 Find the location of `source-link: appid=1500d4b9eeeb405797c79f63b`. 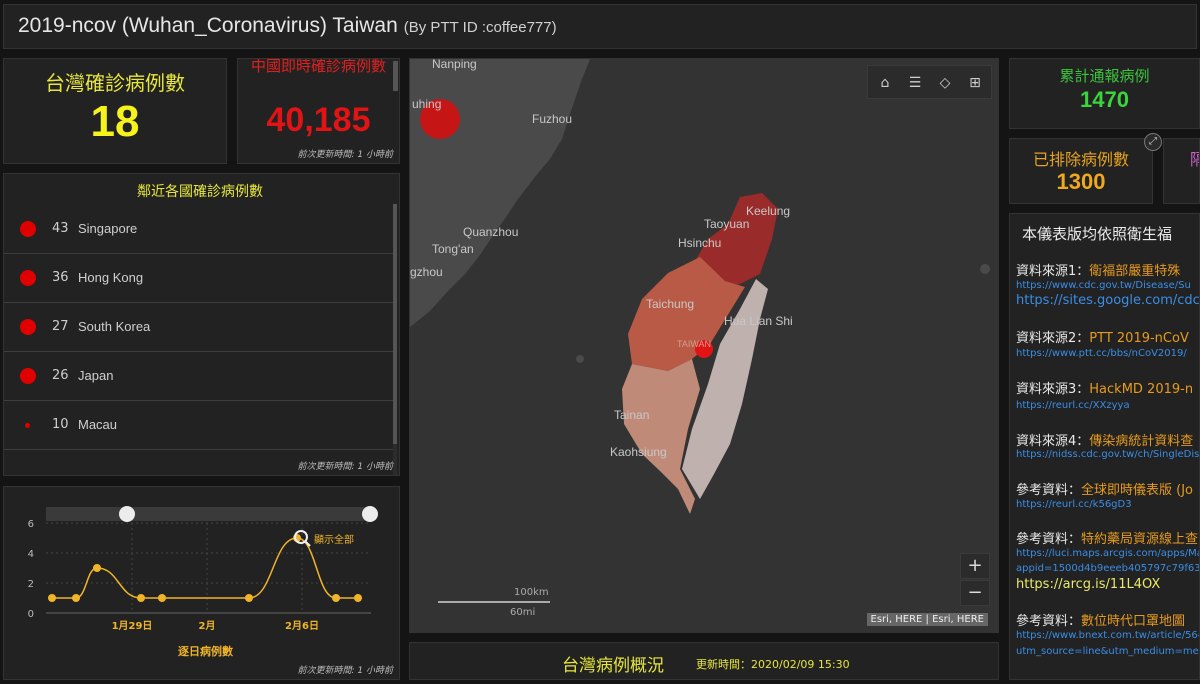

source-link: appid=1500d4b9eeeb405797c79f63b is located at coordinates (1107, 568).